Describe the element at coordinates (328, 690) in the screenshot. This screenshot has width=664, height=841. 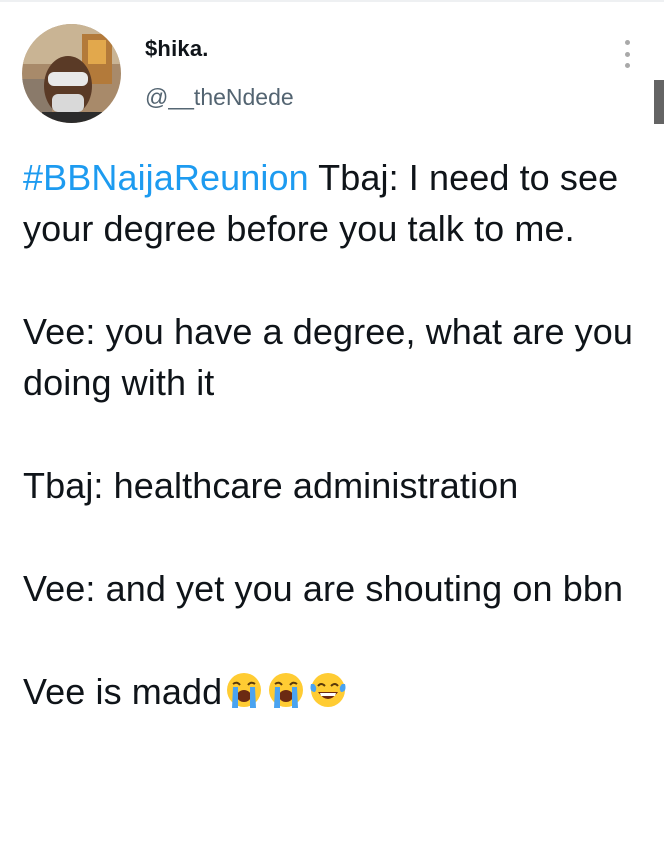
I see `face-with-tears-of-joy-icon` at that location.